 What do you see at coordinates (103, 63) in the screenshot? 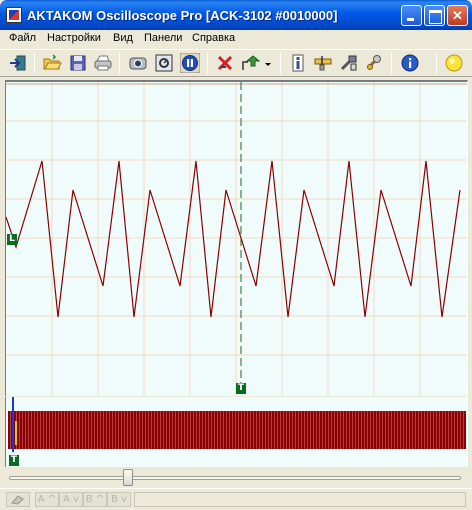
I see `print-icon` at bounding box center [103, 63].